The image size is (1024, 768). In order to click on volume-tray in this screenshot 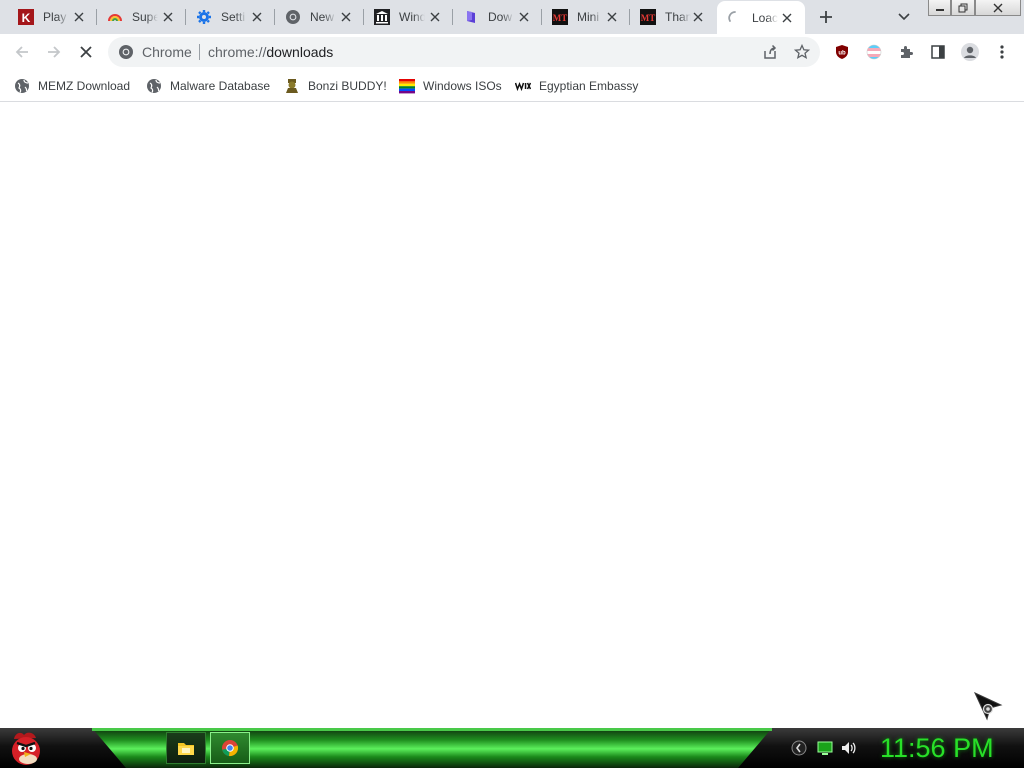, I will do `click(849, 748)`.